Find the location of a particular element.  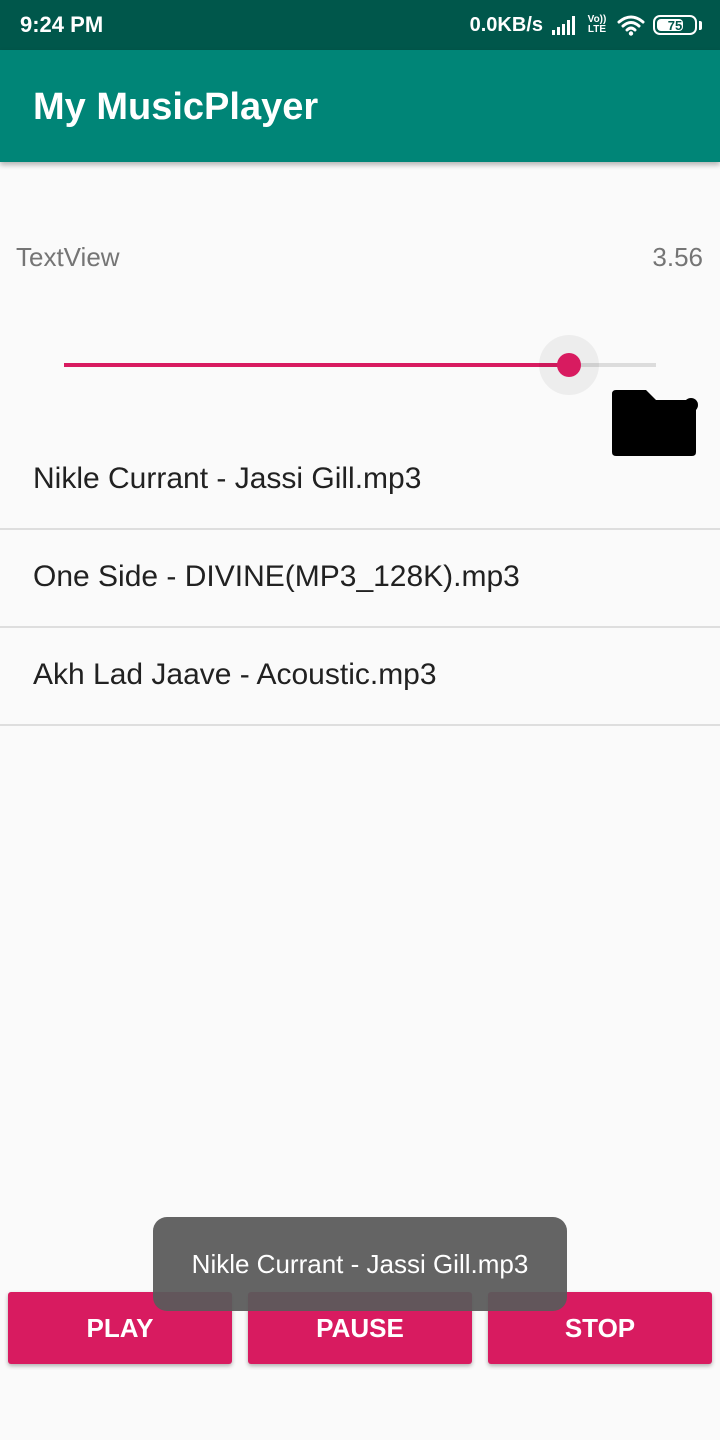

app-title: My MusicPlayer is located at coordinates (176, 107).